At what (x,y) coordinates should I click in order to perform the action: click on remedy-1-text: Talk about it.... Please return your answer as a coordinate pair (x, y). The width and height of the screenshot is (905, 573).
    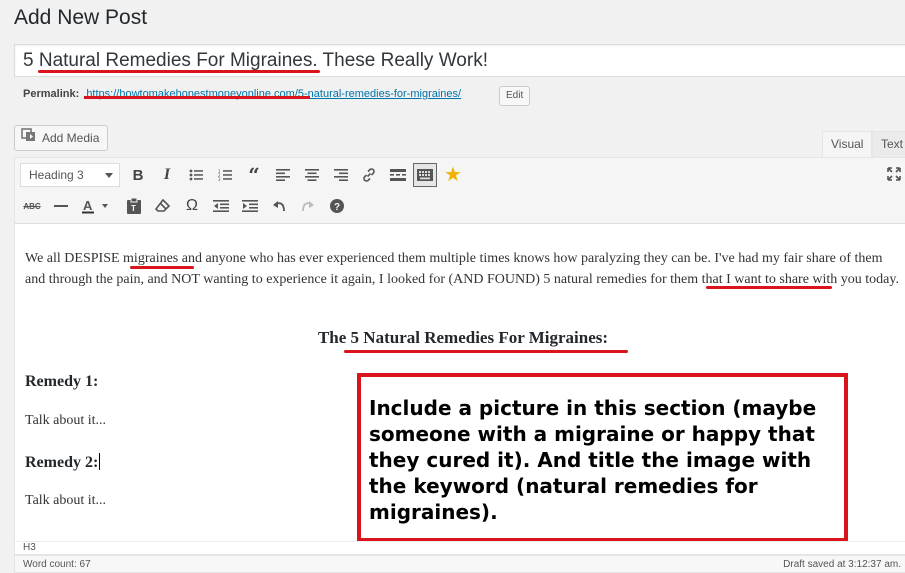
    Looking at the image, I should click on (66, 420).